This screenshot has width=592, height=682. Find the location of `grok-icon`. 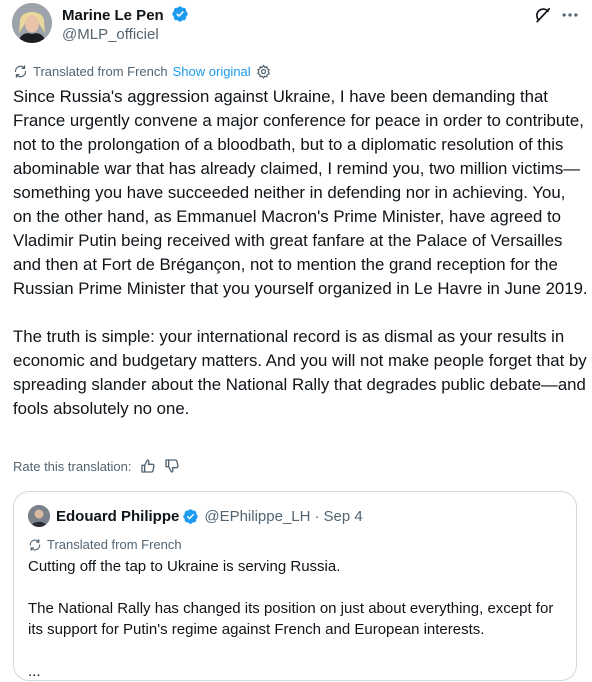

grok-icon is located at coordinates (543, 17).